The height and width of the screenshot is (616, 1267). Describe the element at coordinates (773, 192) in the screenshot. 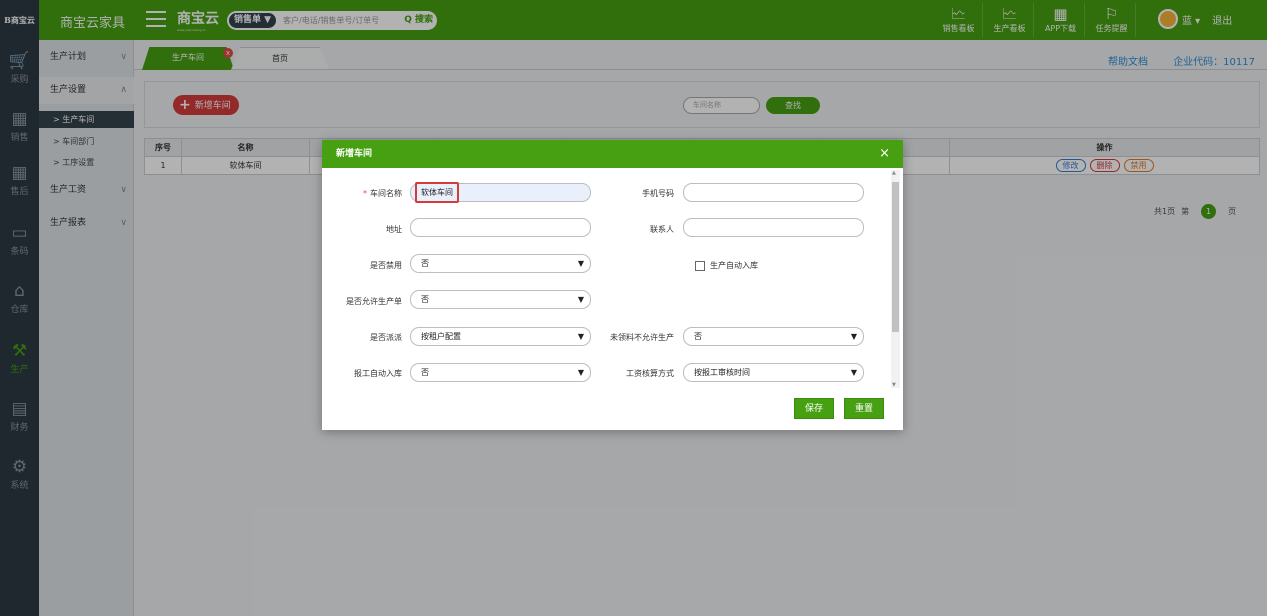

I see `phone-field` at that location.